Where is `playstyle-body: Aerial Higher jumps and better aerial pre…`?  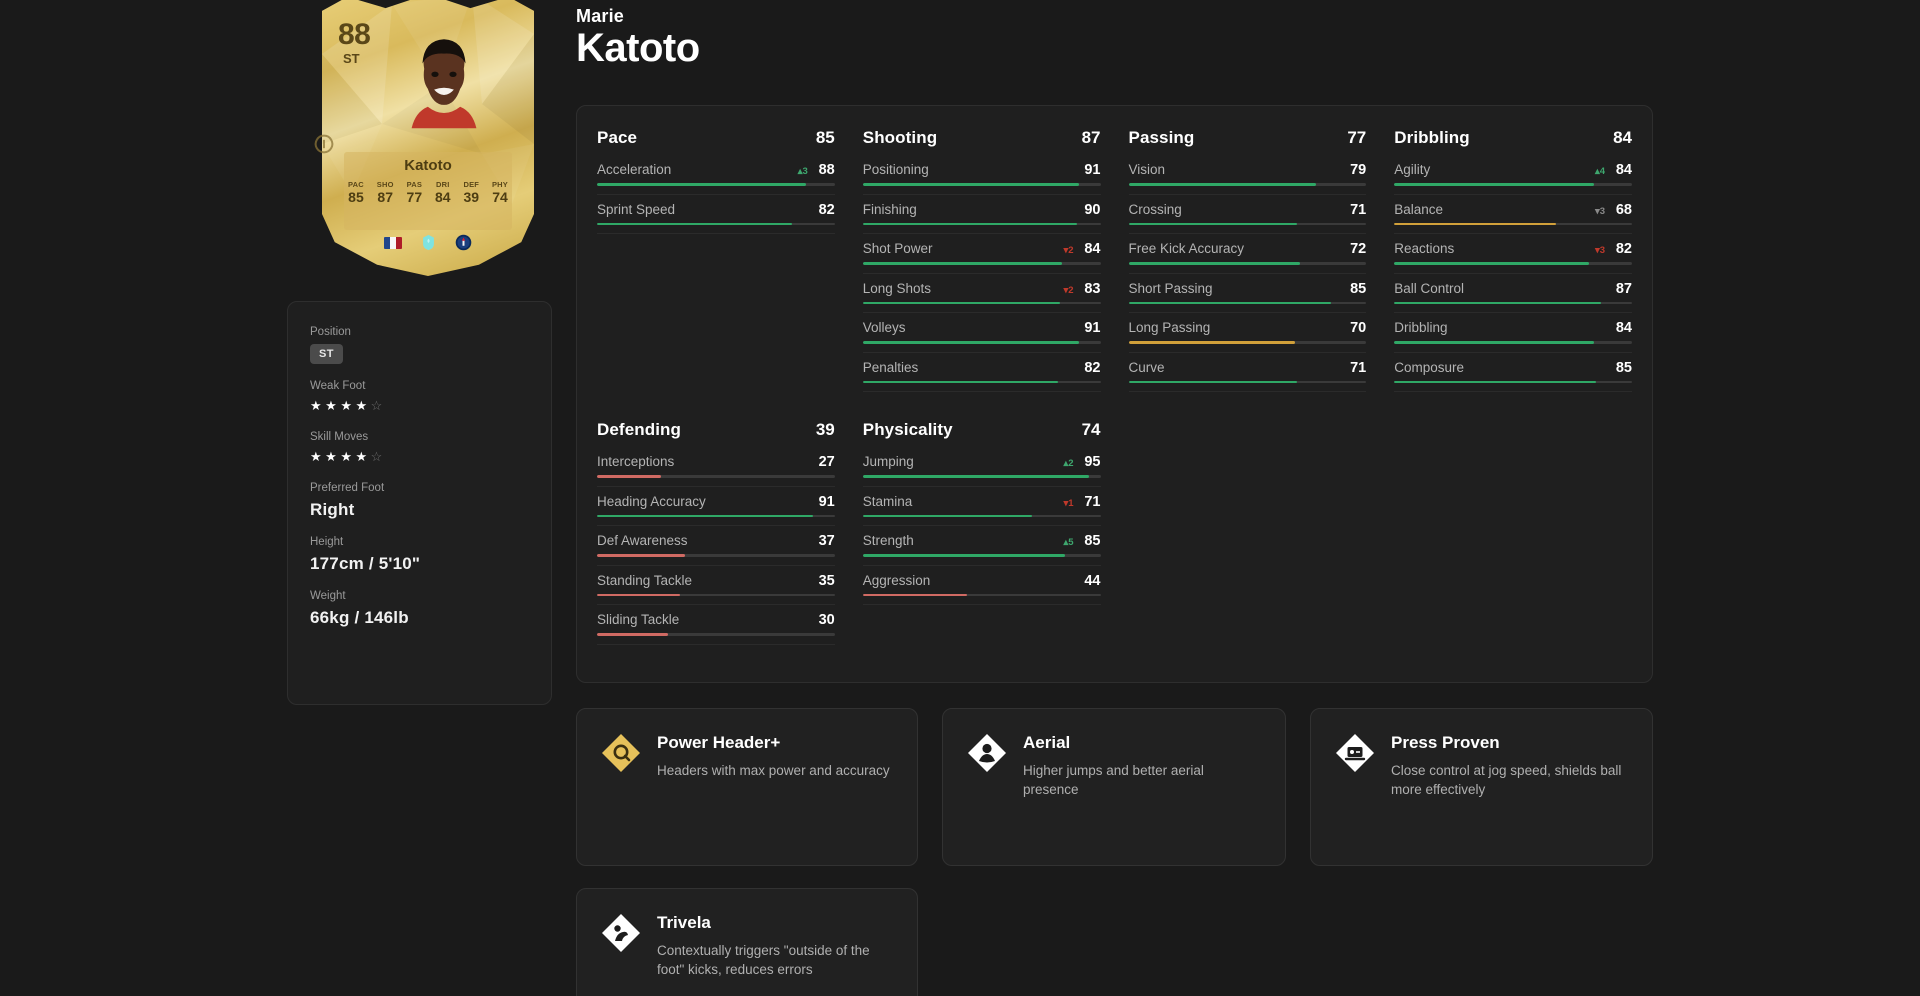 playstyle-body: Aerial Higher jumps and better aerial pre… is located at coordinates (1140, 765).